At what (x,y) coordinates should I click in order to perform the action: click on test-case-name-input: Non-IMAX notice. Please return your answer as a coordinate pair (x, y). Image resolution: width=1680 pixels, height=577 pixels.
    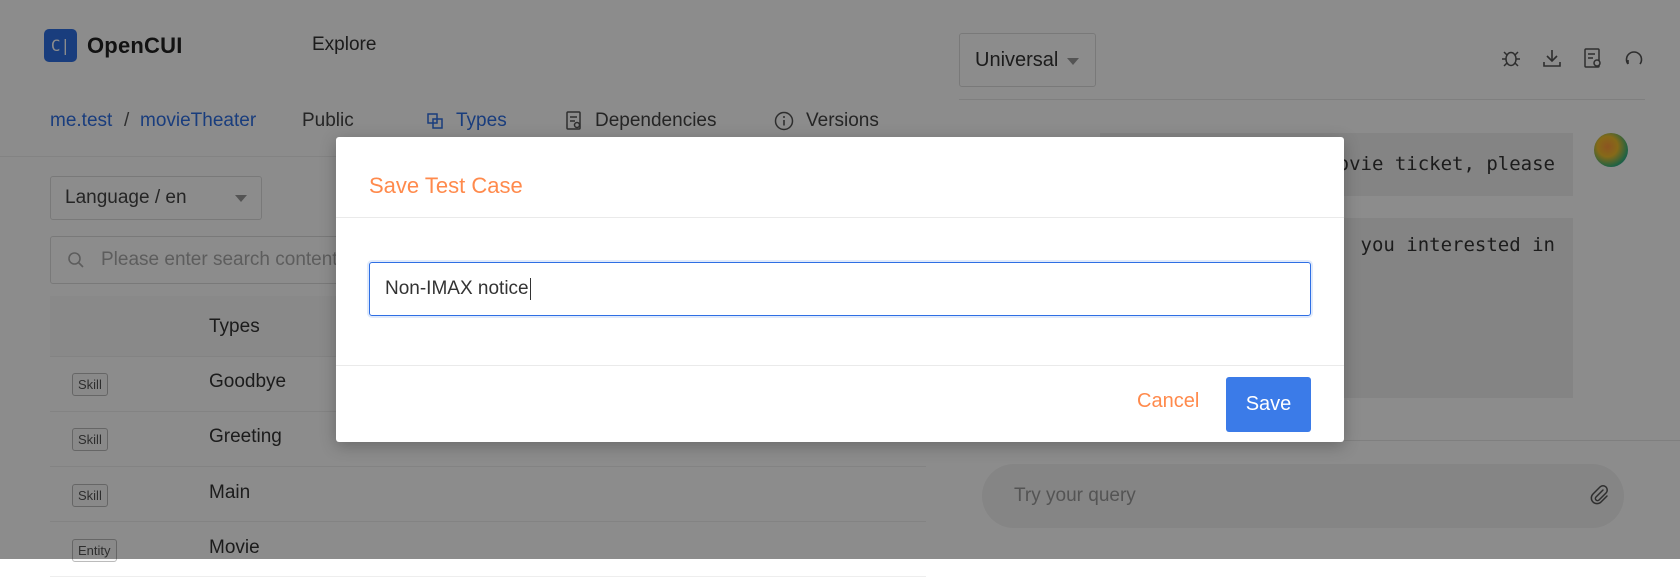
    Looking at the image, I should click on (840, 289).